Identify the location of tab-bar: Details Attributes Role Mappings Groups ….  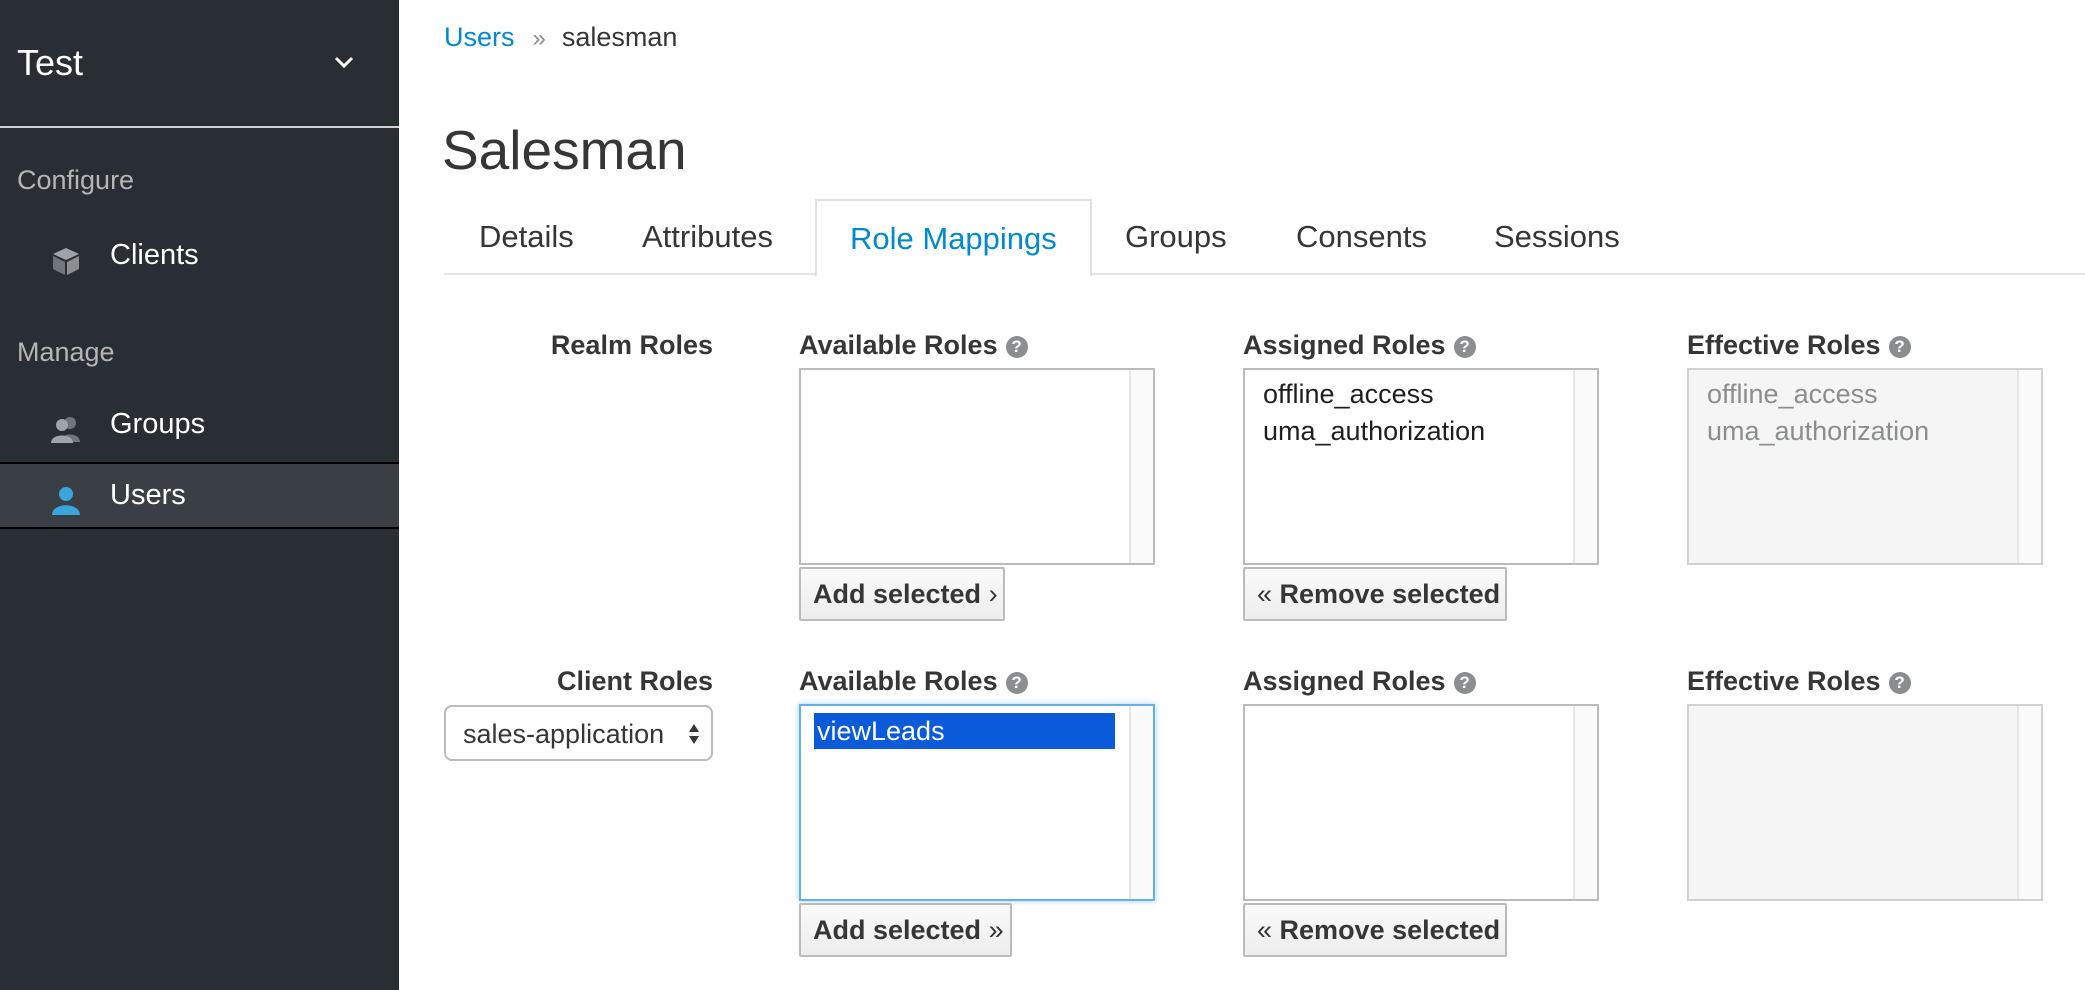
(1264, 238).